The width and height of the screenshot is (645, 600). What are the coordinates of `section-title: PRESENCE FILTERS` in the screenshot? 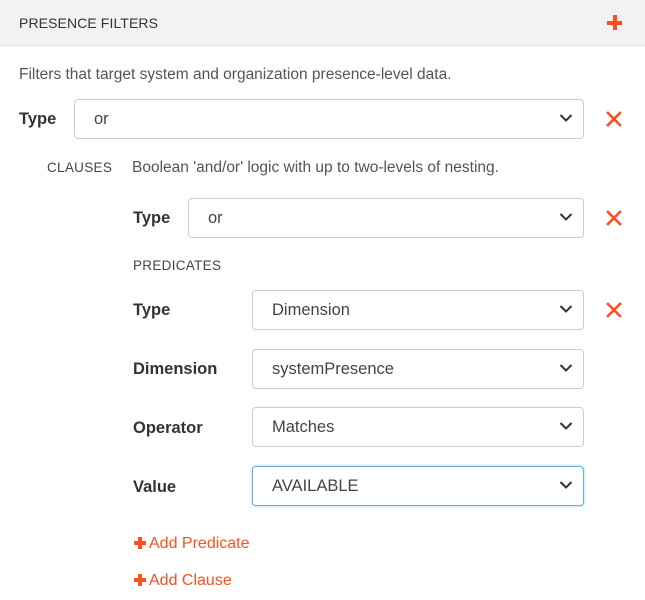 It's located at (89, 23).